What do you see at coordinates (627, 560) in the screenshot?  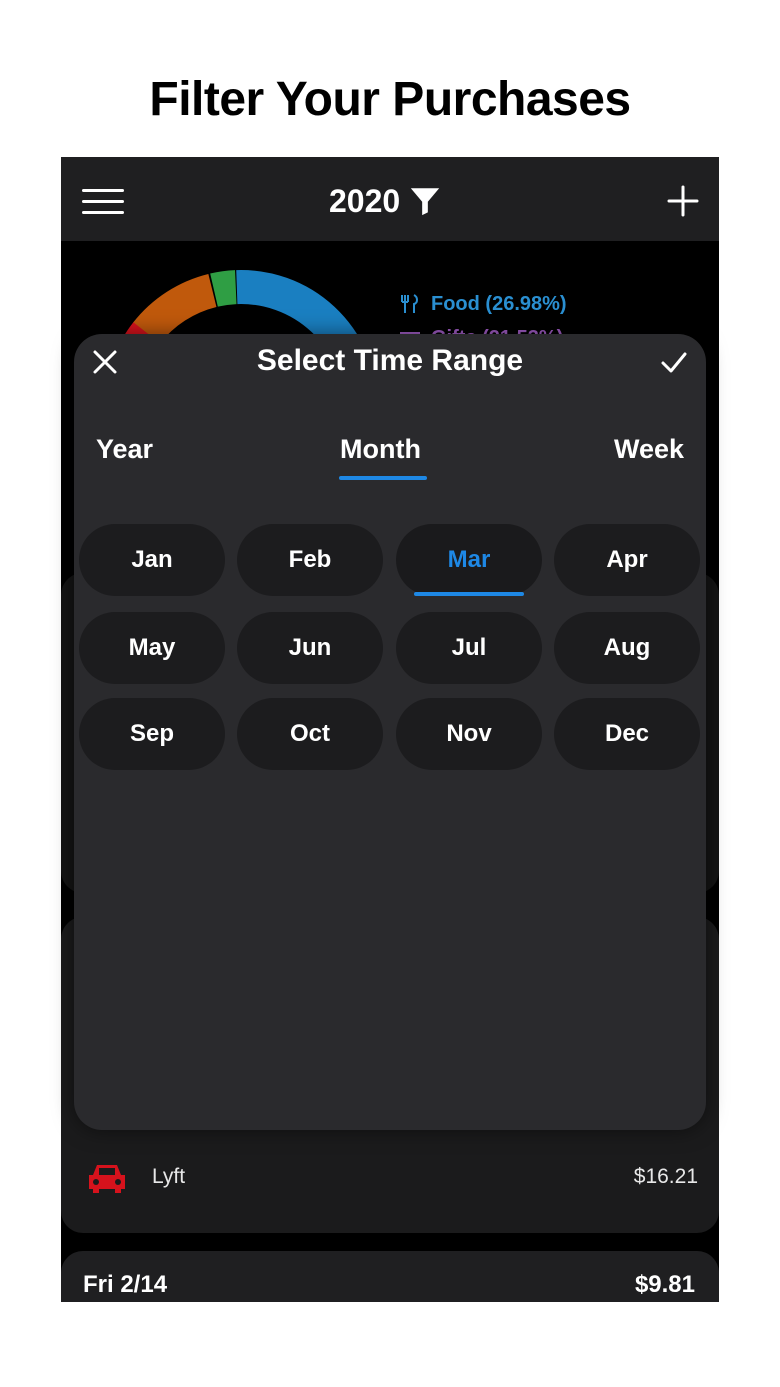 I see `month-apr: Apr` at bounding box center [627, 560].